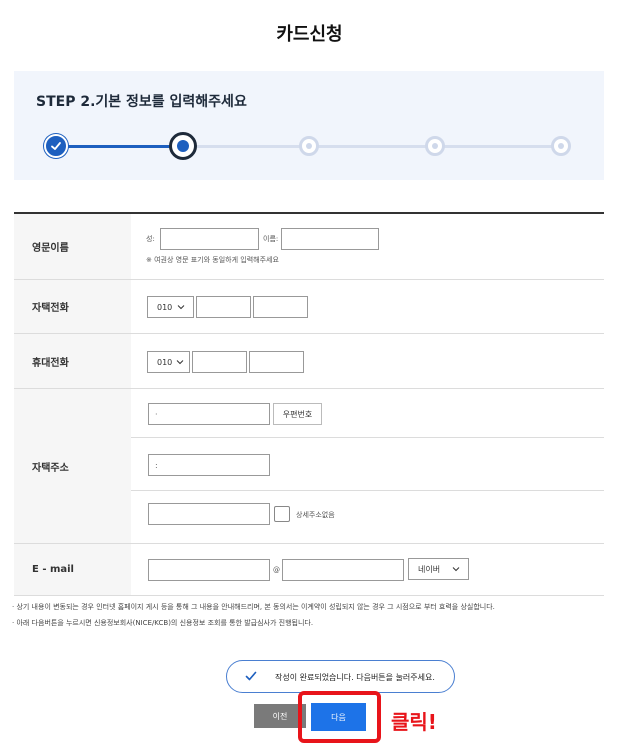 The height and width of the screenshot is (754, 619). What do you see at coordinates (251, 676) in the screenshot?
I see `check-icon` at bounding box center [251, 676].